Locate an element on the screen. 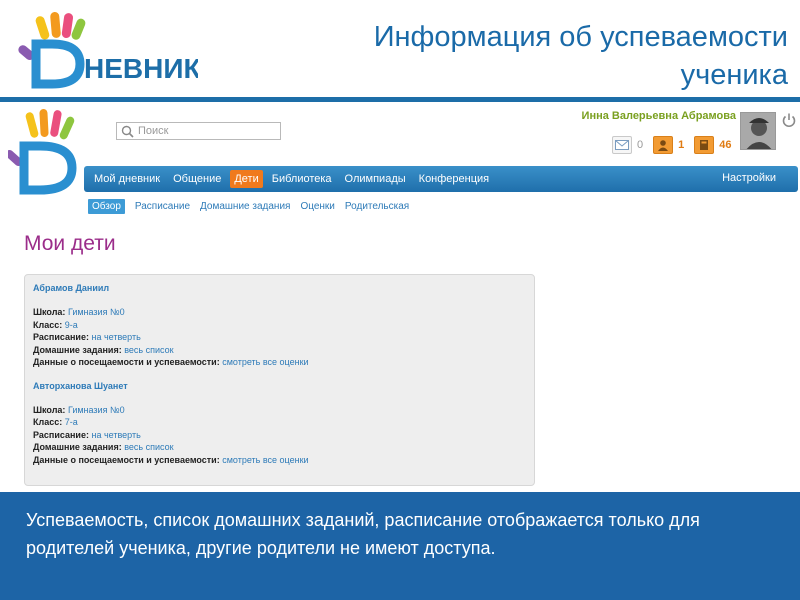  logo-text: НЕВНИК is located at coordinates (141, 68).